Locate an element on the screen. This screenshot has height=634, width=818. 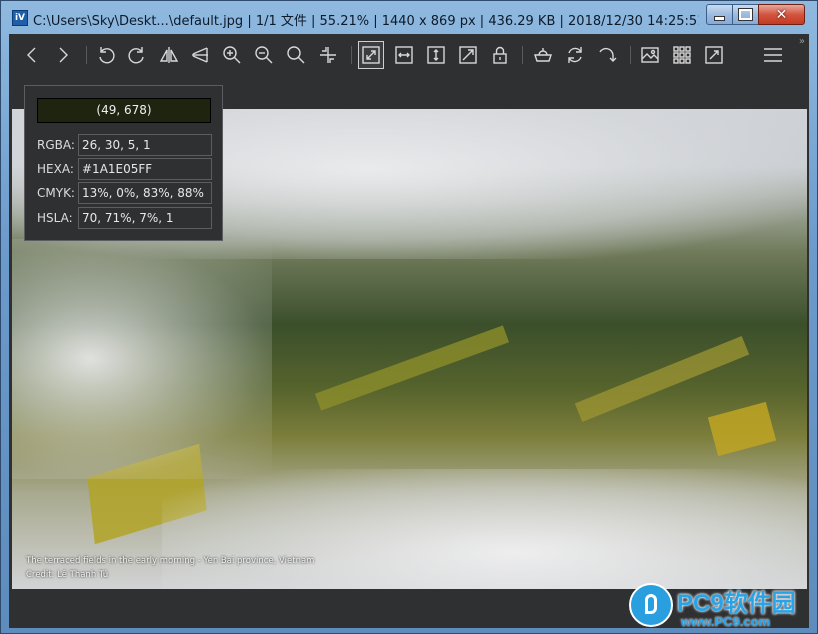
checkerboard-button is located at coordinates (543, 55).